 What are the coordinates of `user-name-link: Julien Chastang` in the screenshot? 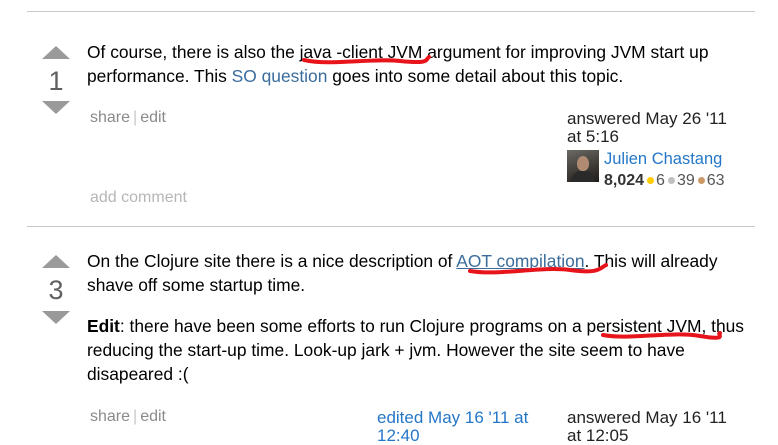 It's located at (663, 159).